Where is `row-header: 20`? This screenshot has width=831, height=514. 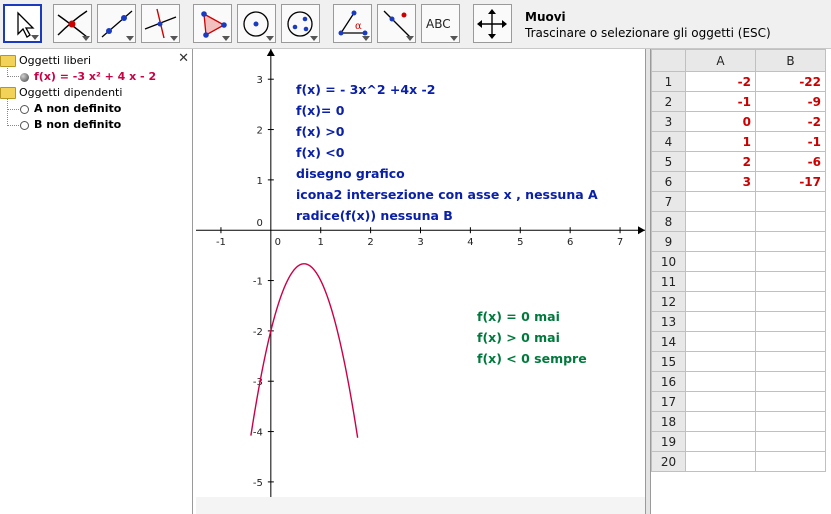
row-header: 20 is located at coordinates (668, 461).